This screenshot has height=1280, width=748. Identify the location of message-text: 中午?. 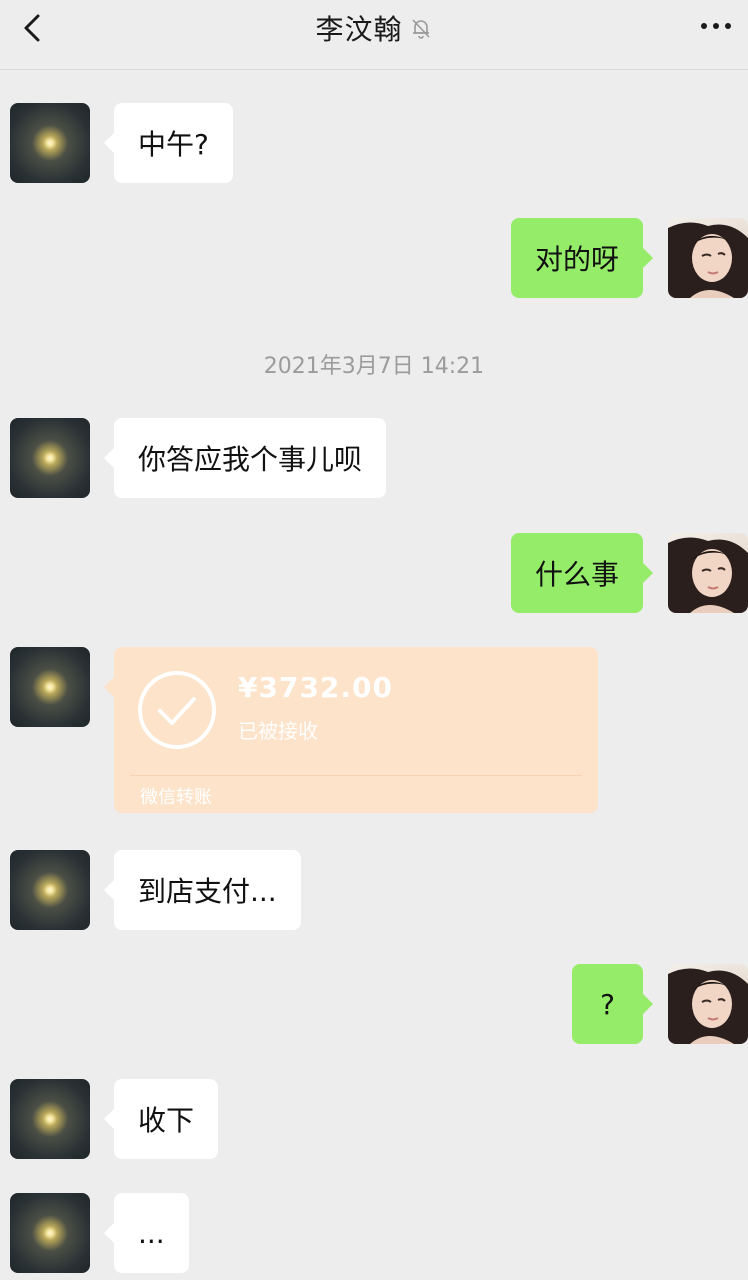
(173, 144).